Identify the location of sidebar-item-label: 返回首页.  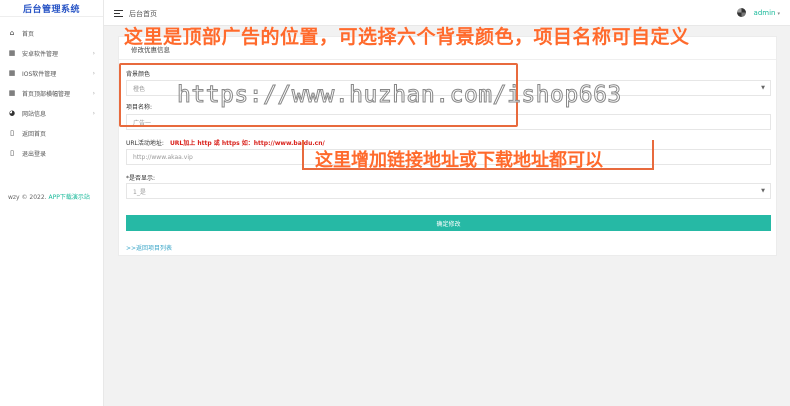
(34, 134).